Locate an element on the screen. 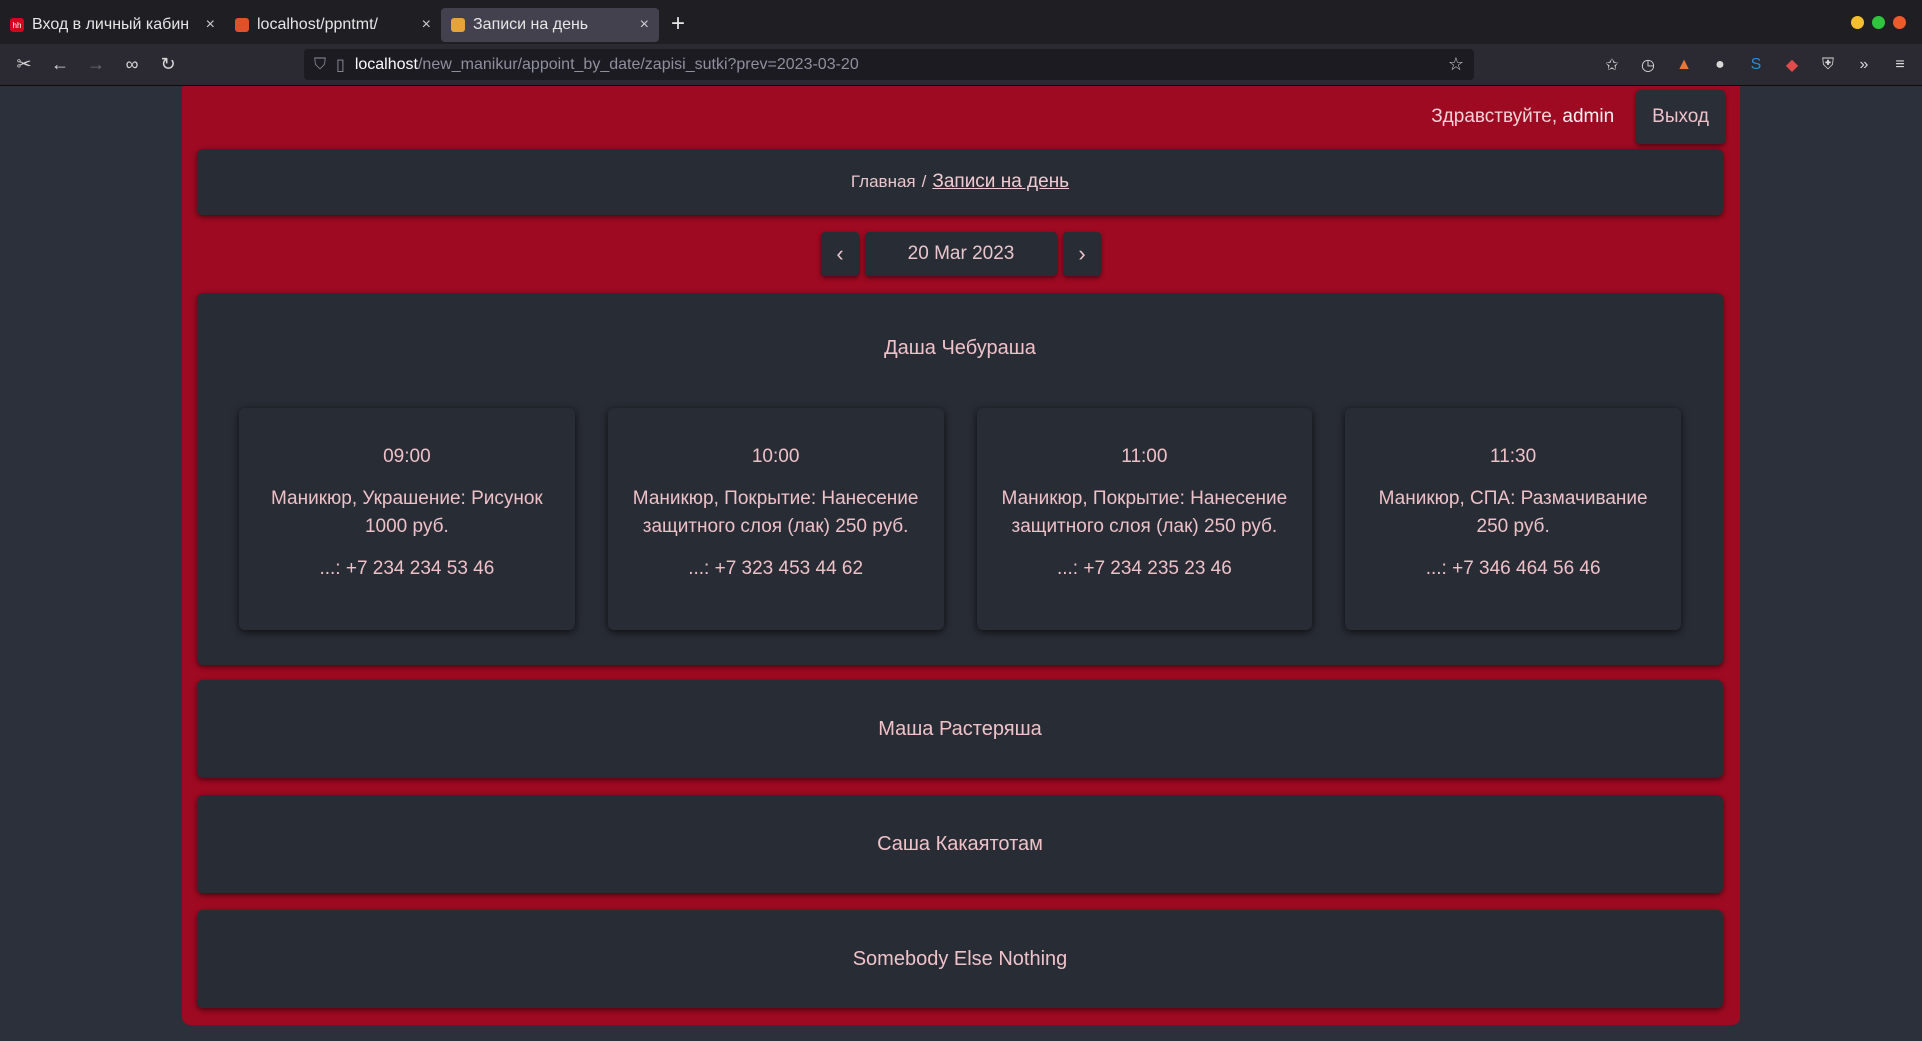  master-card-collapsed: Саша Какаятотам is located at coordinates (960, 844).